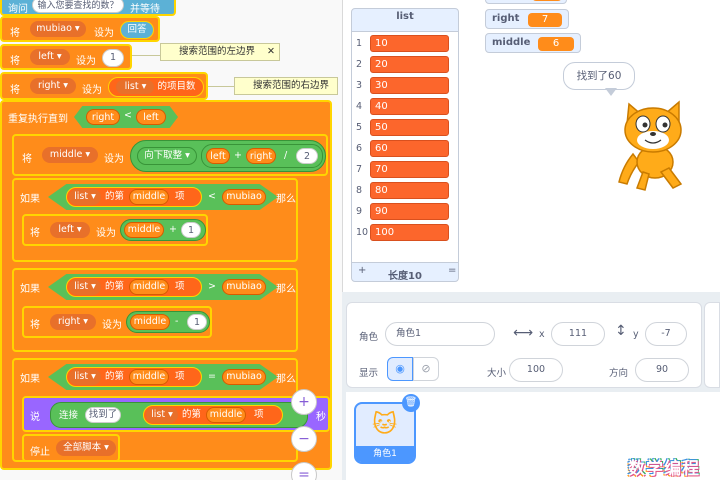 This screenshot has height=480, width=720. What do you see at coordinates (409, 64) in the screenshot?
I see `list-item-value: 20` at bounding box center [409, 64].